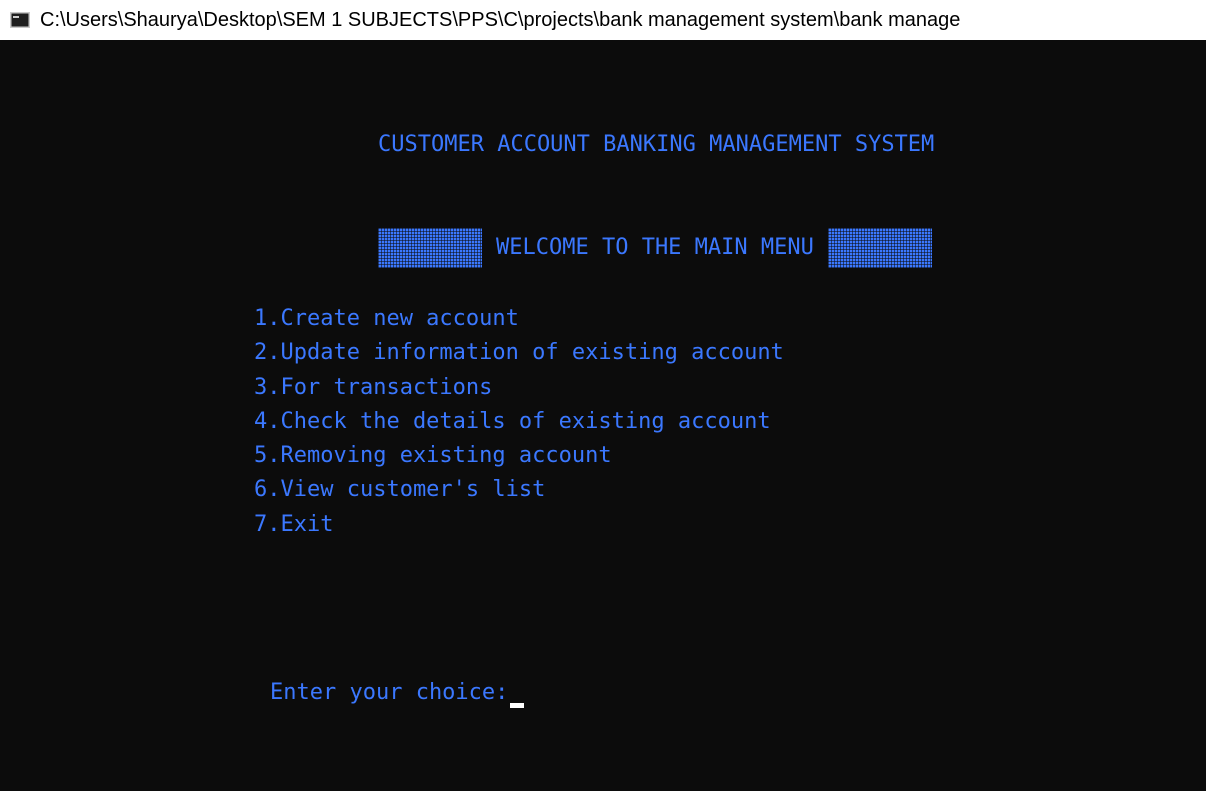  Describe the element at coordinates (373, 387) in the screenshot. I see `menu-item-transactions: 3.For transactions` at that location.